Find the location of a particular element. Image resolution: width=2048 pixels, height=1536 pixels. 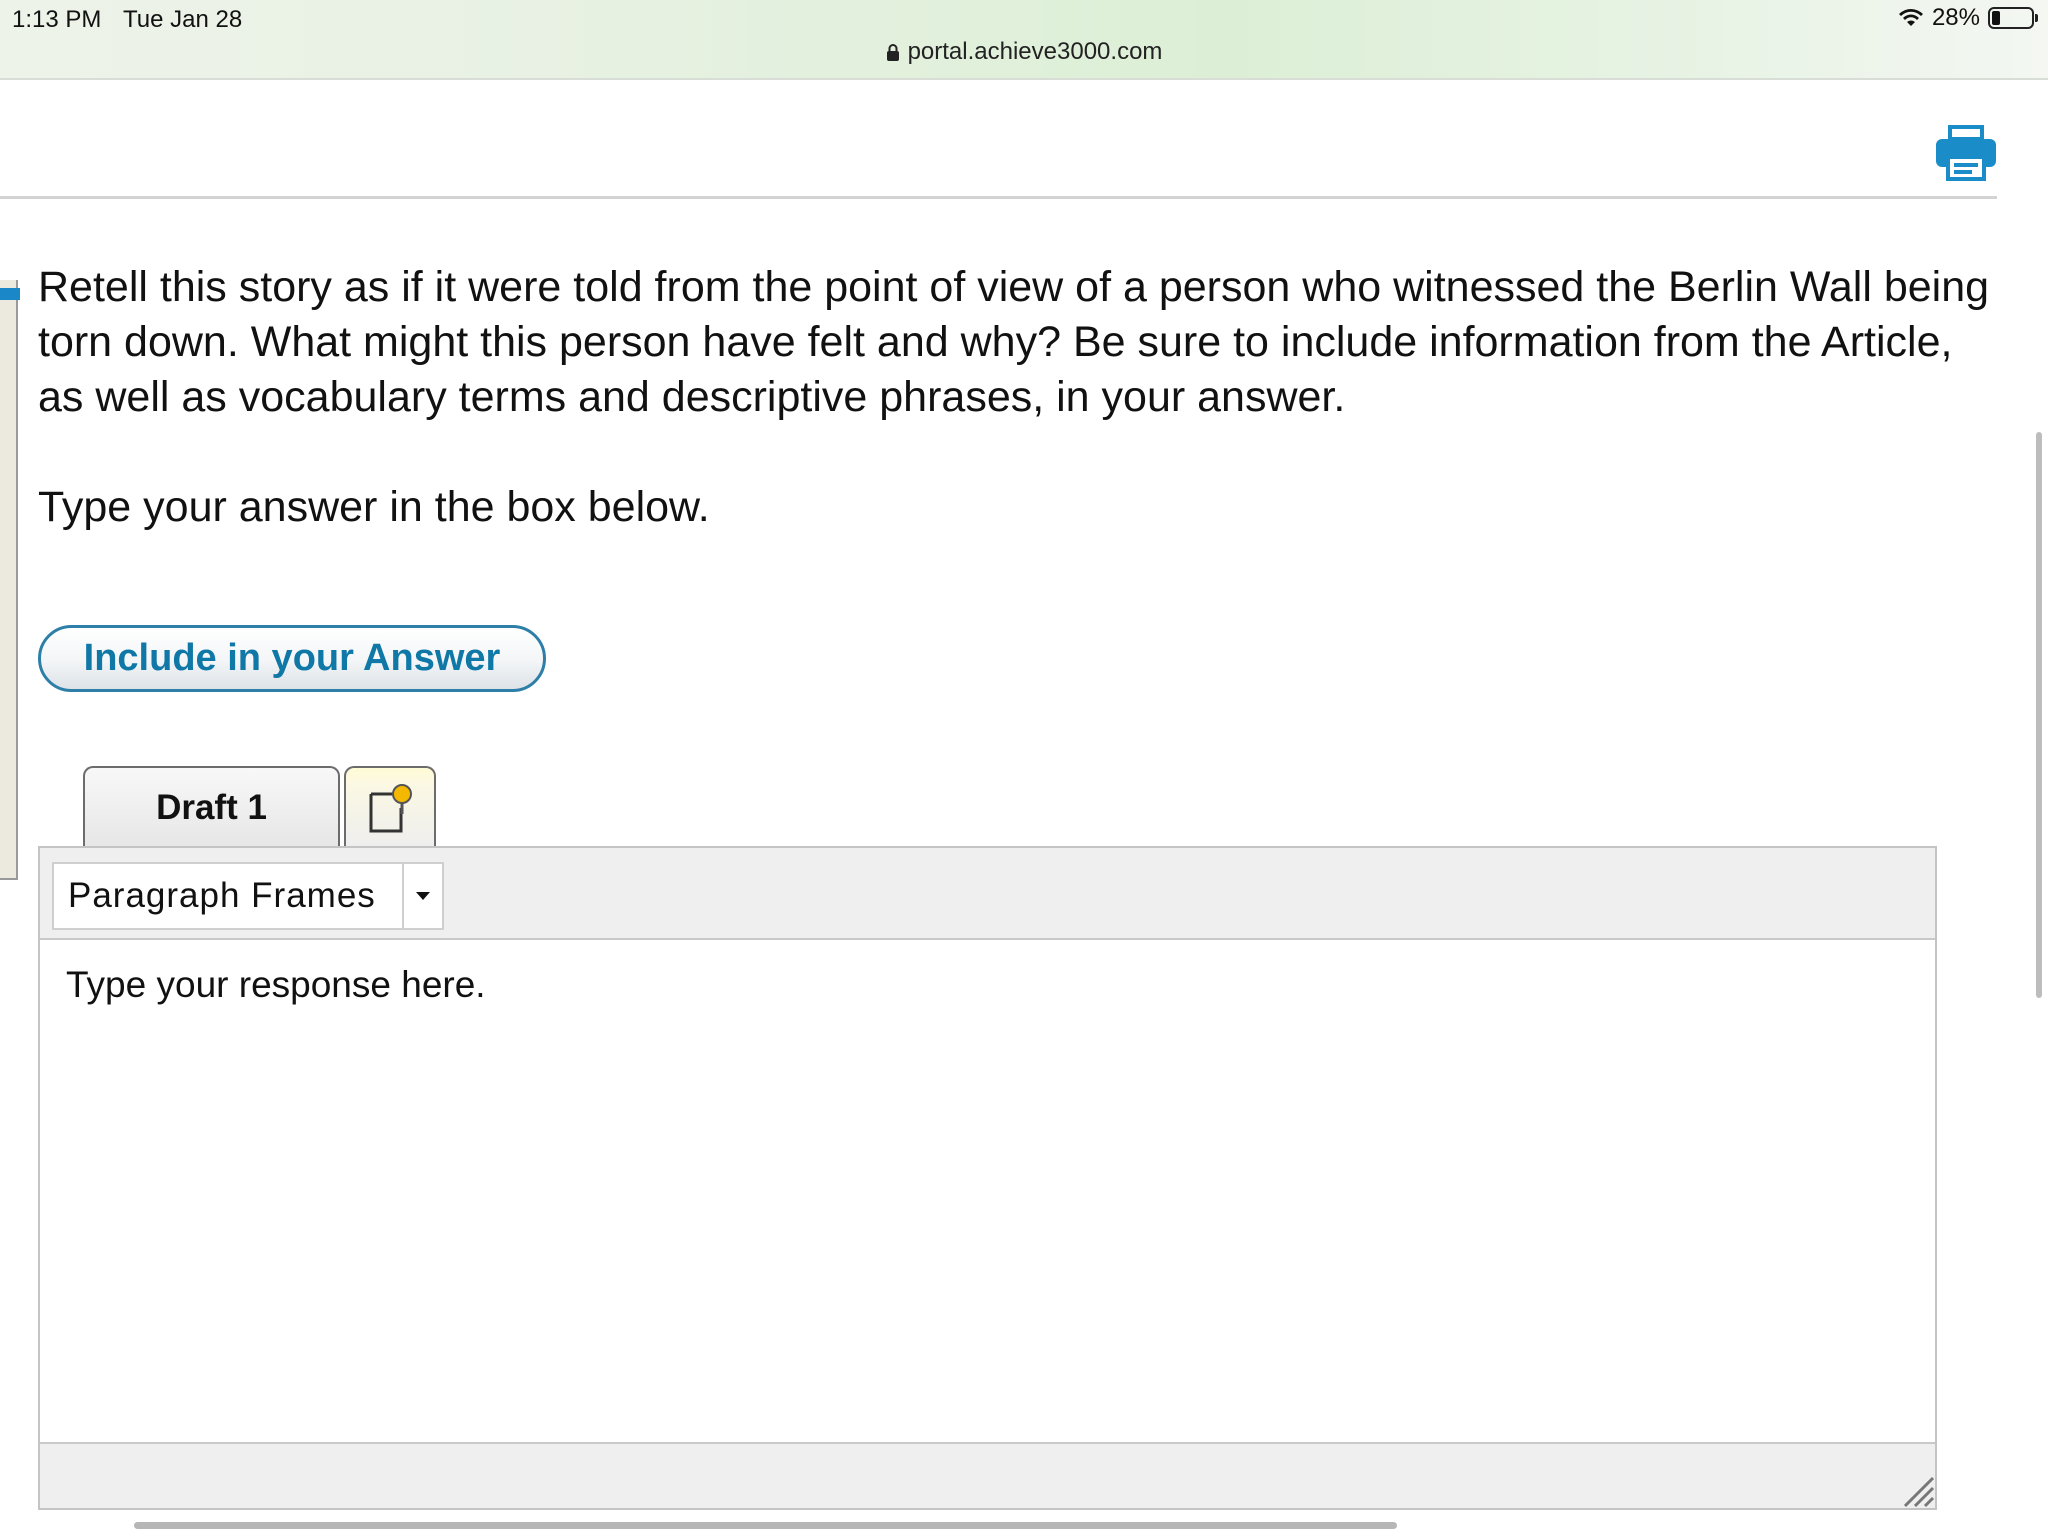

chevron-down-icon is located at coordinates (422, 896).